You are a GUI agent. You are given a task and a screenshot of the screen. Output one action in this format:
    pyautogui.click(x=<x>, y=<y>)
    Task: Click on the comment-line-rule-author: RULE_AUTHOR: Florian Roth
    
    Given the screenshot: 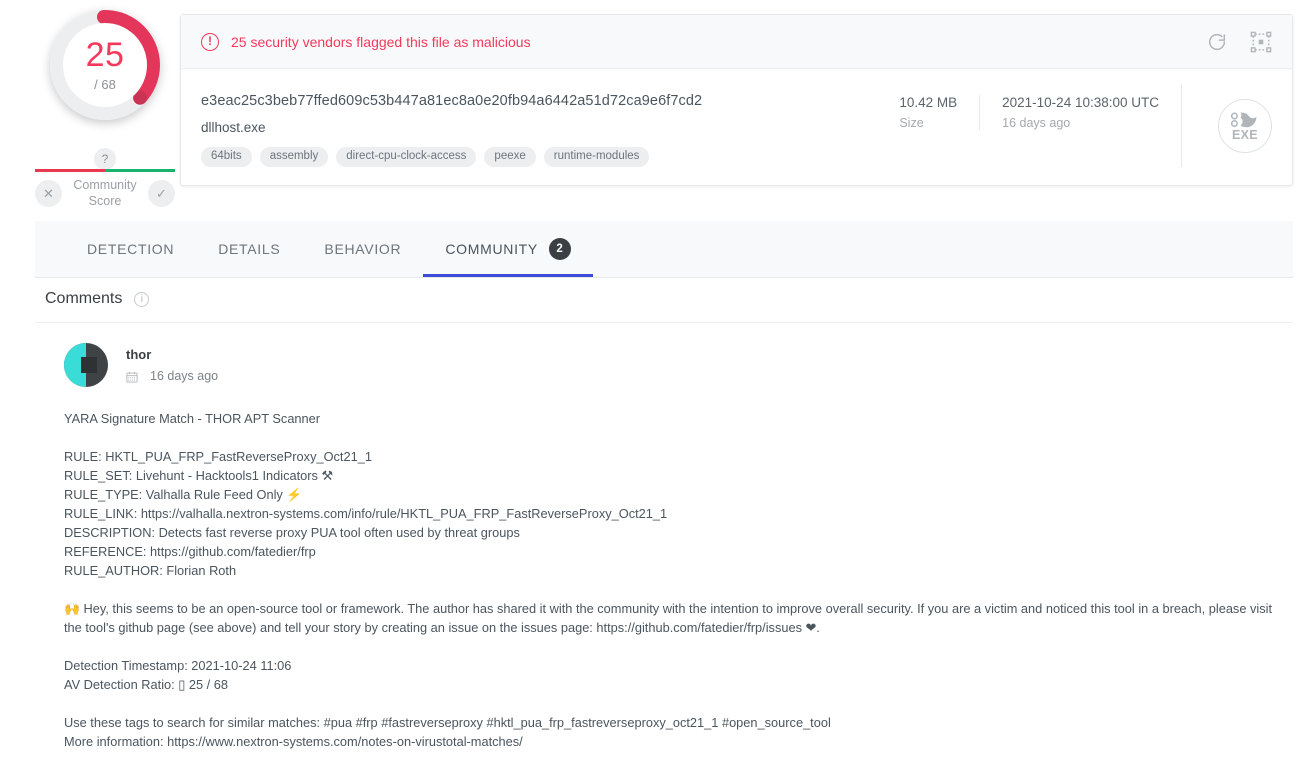 What is the action you would take?
    pyautogui.click(x=150, y=570)
    